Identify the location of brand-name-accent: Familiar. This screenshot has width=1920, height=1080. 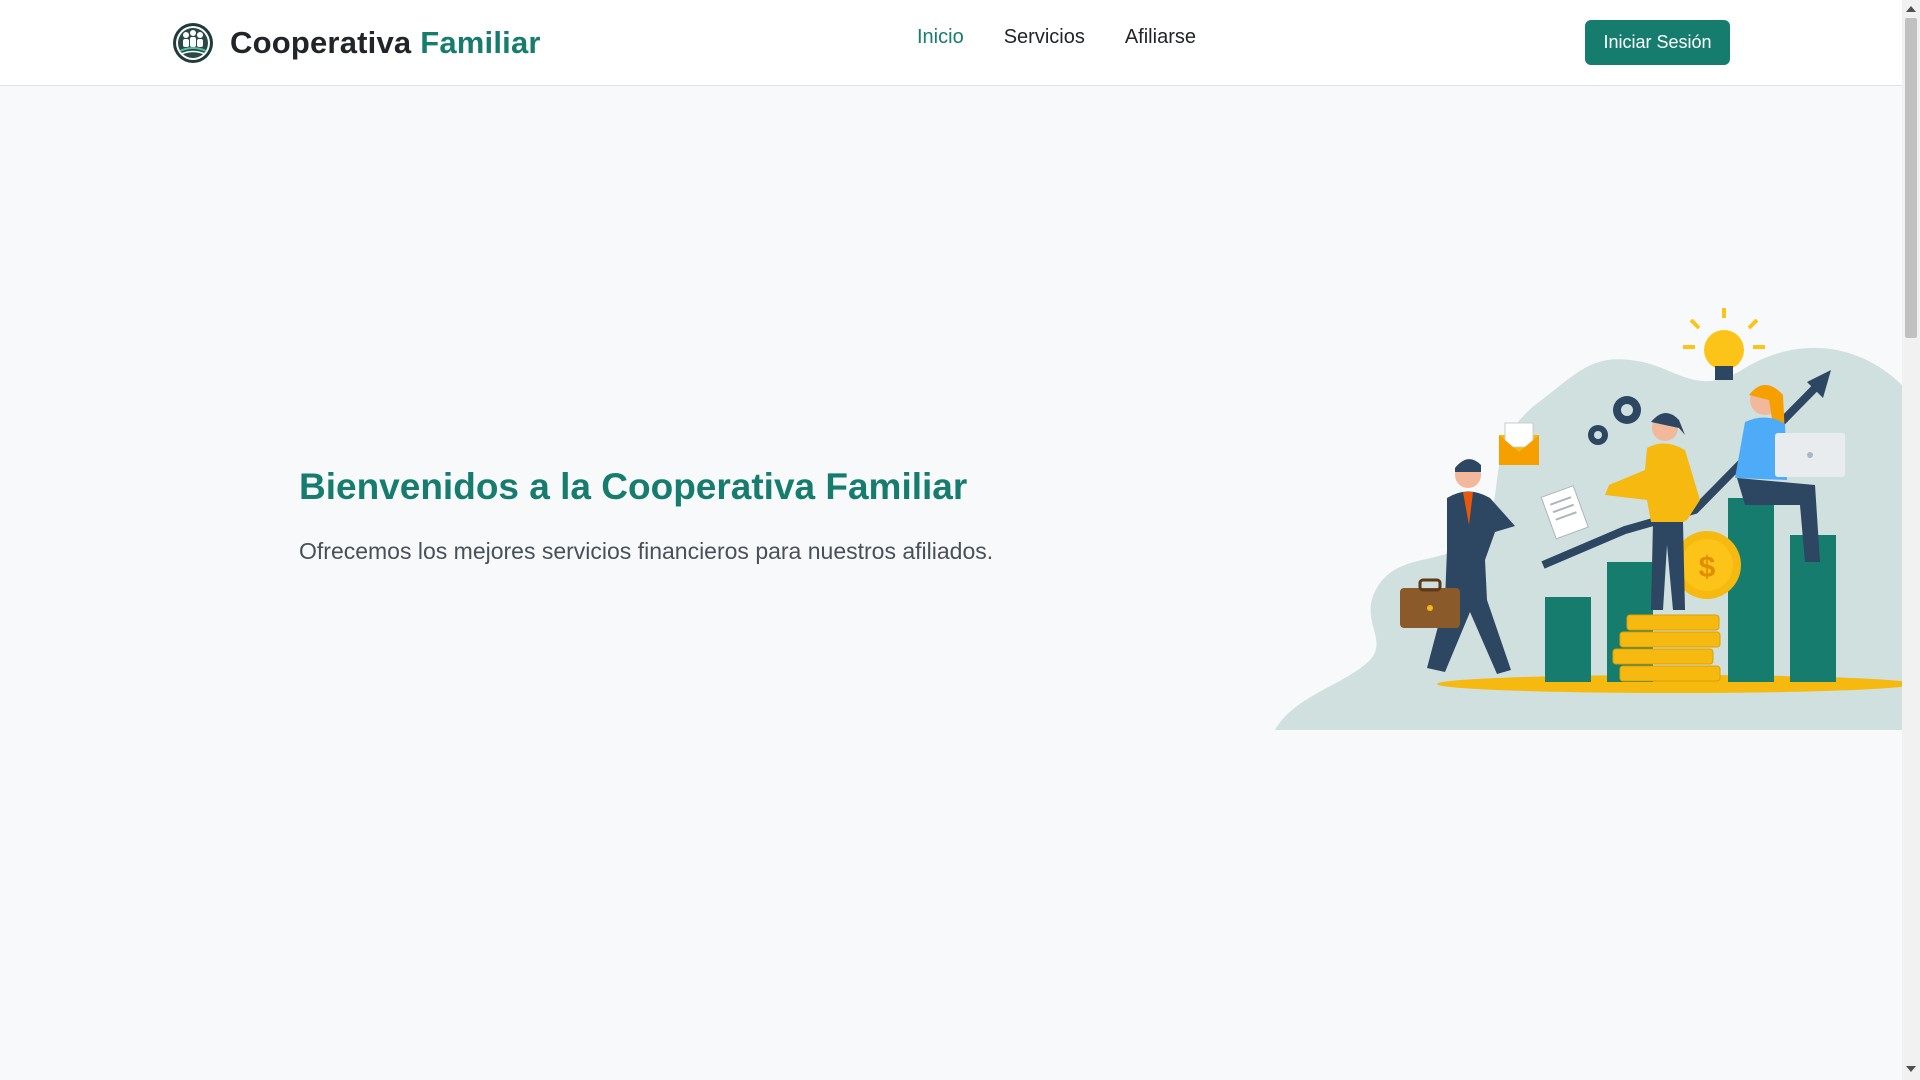
(480, 42).